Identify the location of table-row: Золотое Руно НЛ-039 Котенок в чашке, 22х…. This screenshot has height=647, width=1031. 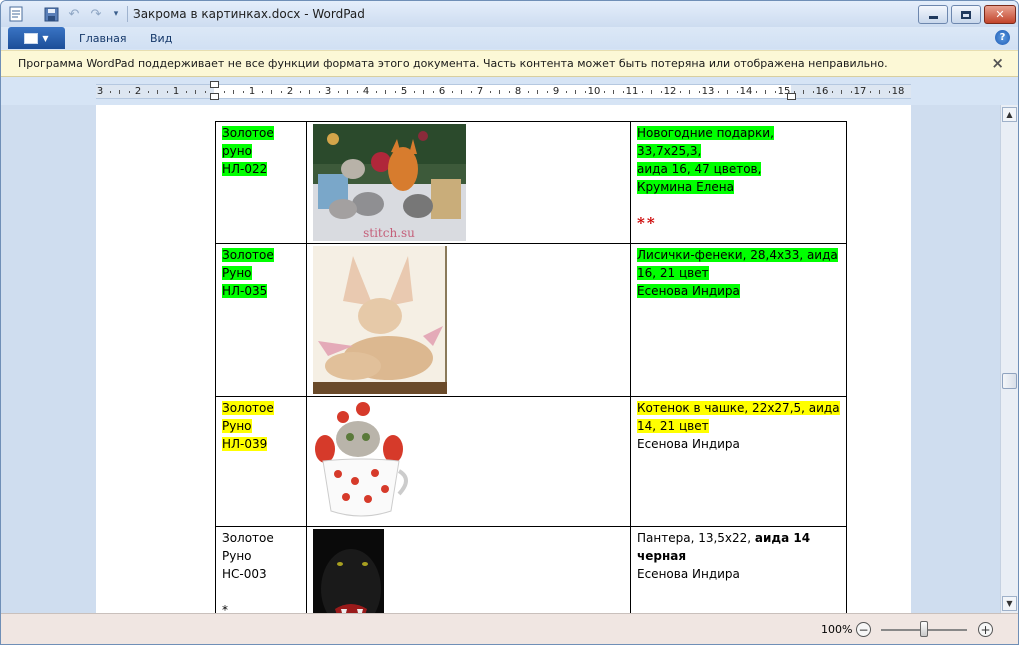
(531, 461).